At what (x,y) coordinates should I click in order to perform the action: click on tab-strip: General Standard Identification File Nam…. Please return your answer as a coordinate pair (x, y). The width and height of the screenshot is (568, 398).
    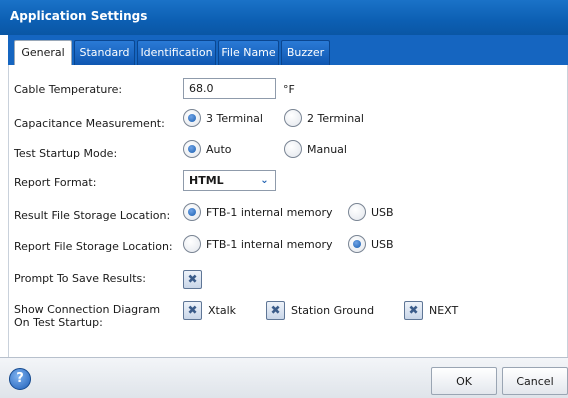
    Looking at the image, I should click on (288, 50).